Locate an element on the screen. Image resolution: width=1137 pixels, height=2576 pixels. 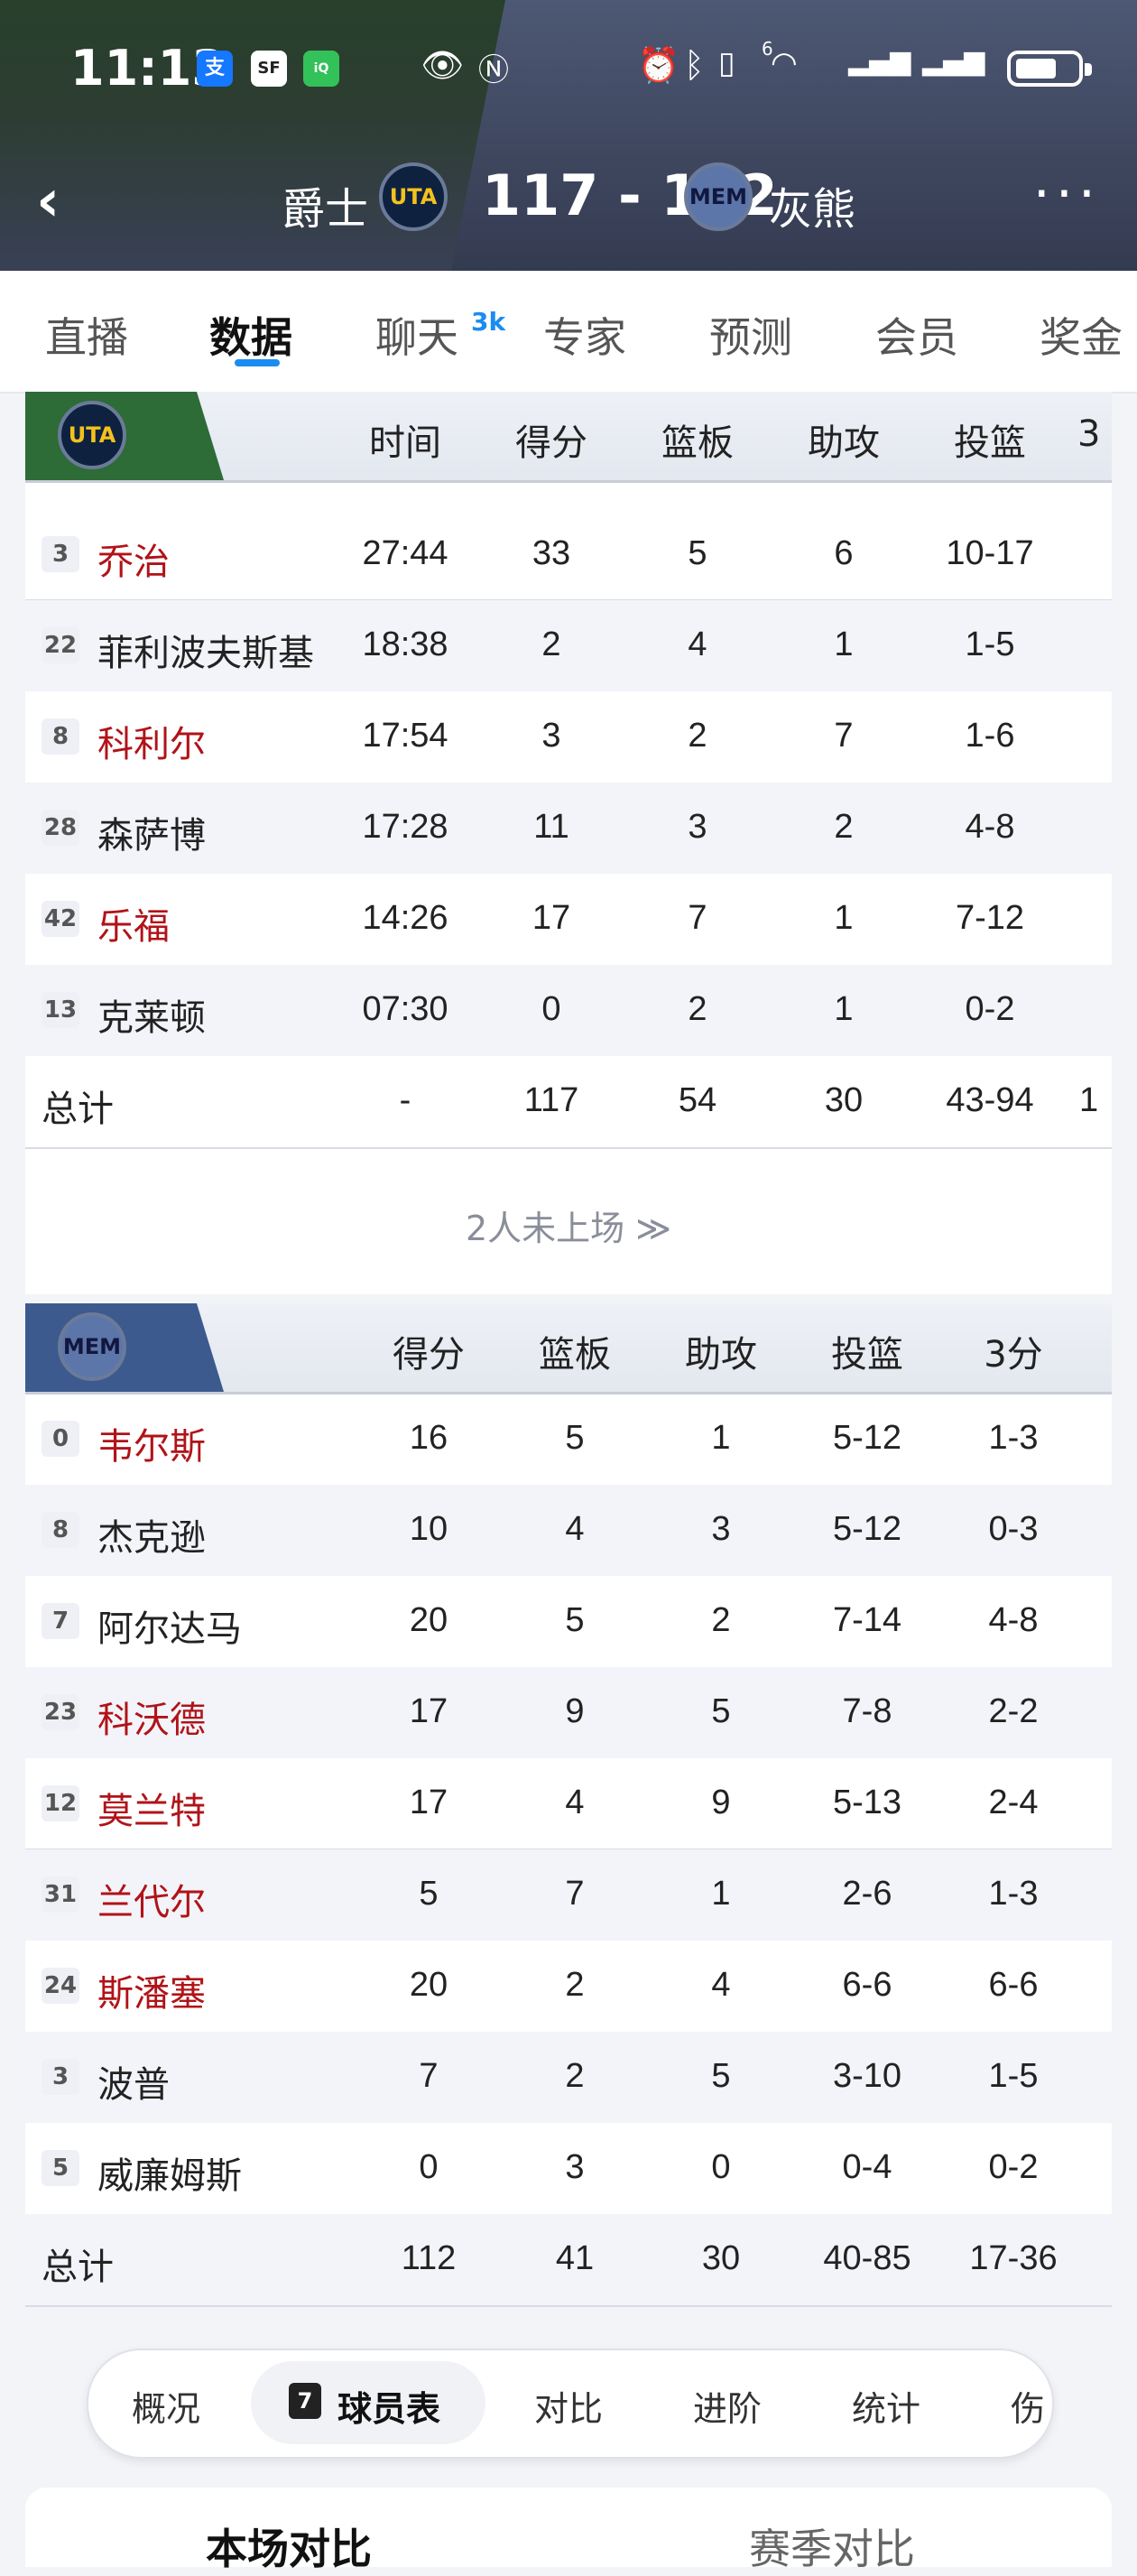
subtab-injury: 伤 is located at coordinates (1029, 2406).